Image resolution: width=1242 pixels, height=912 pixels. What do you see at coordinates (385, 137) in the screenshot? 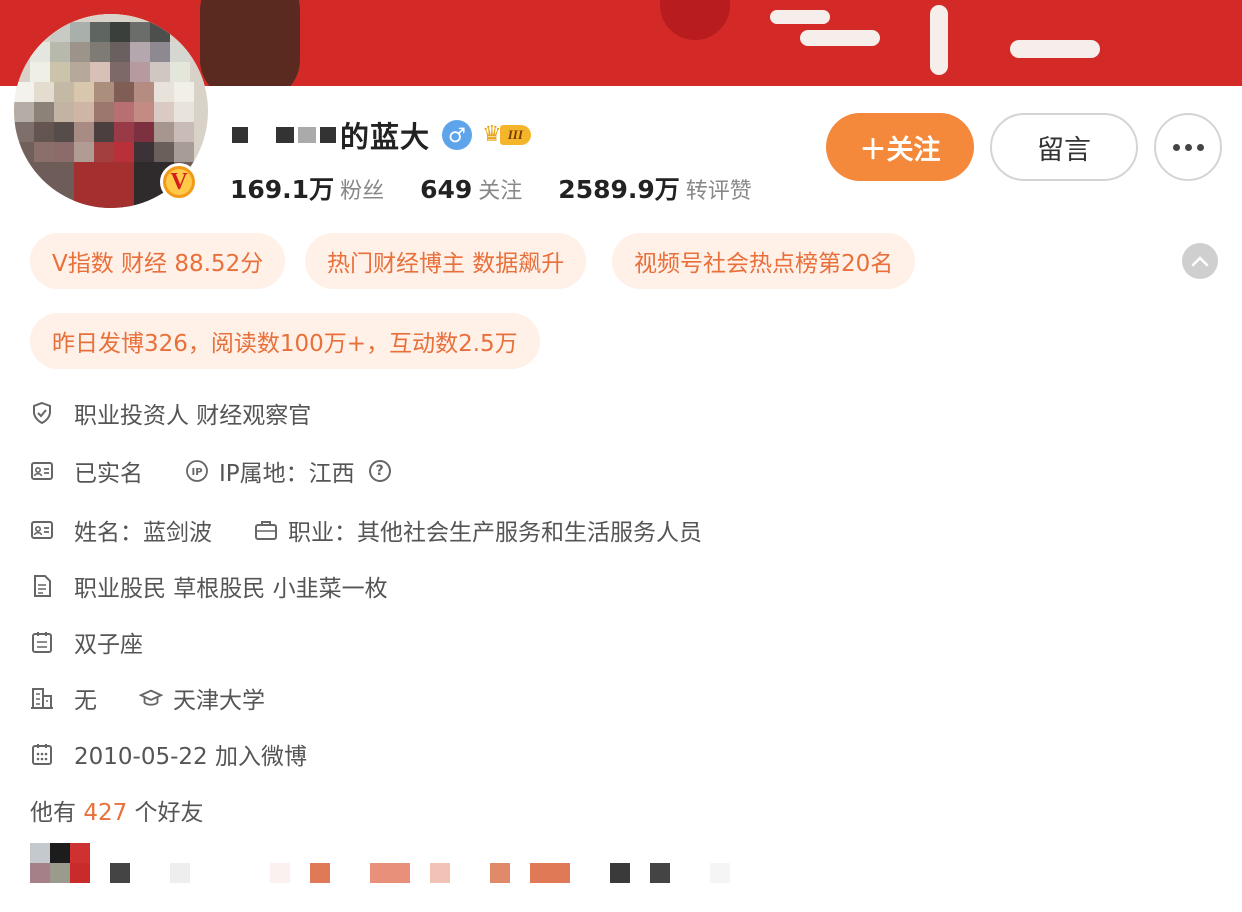
I see `profile-name: 的蓝大` at bounding box center [385, 137].